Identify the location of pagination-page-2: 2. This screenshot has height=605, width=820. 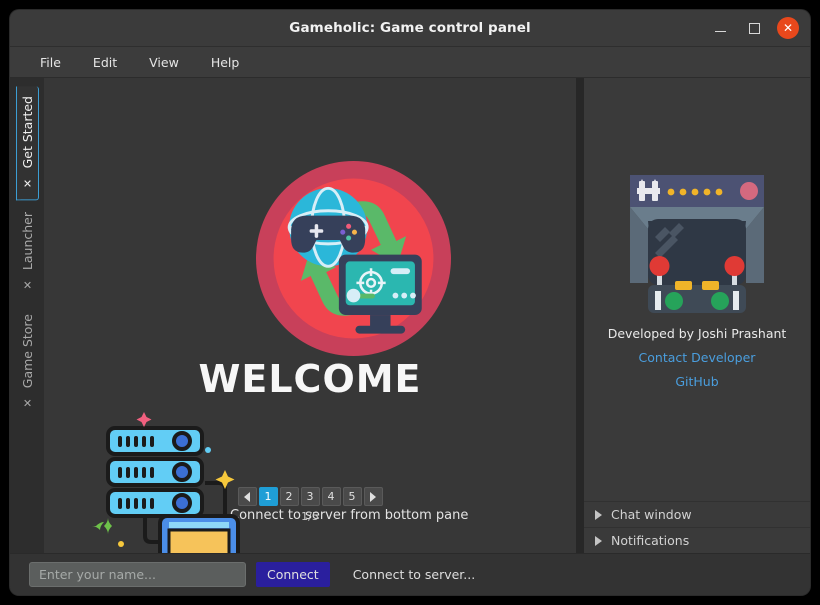
(289, 496).